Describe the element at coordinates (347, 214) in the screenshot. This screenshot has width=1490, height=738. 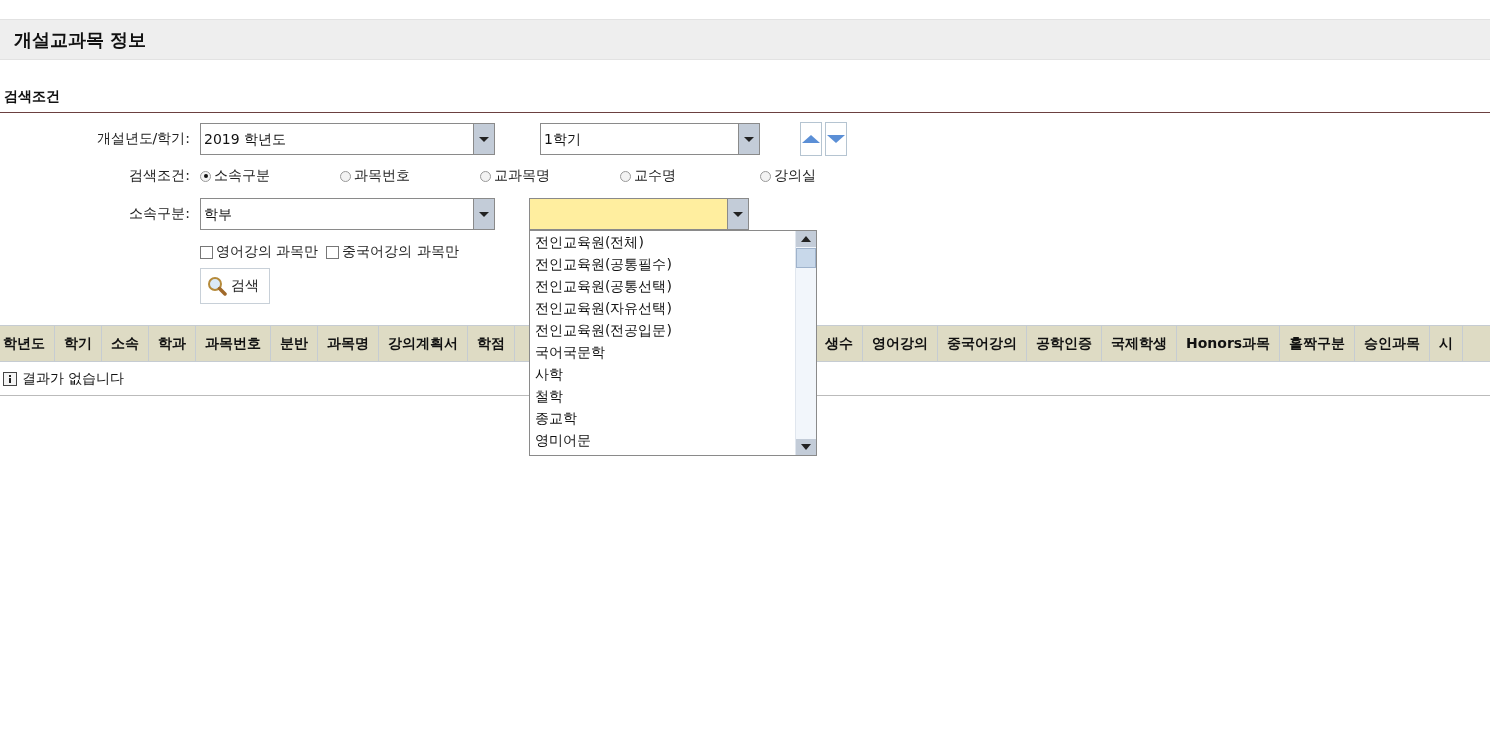
I see `affiliation-select: 학부` at that location.